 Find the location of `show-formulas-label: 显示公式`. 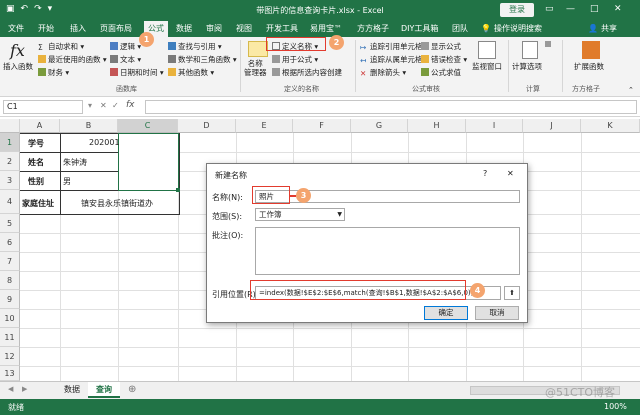

show-formulas-label: 显示公式 is located at coordinates (446, 46).